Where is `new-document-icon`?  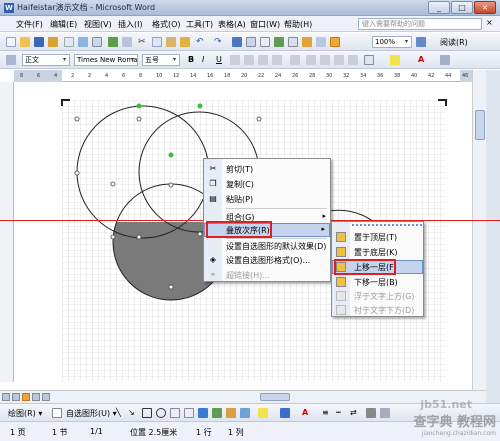 new-document-icon is located at coordinates (11, 42).